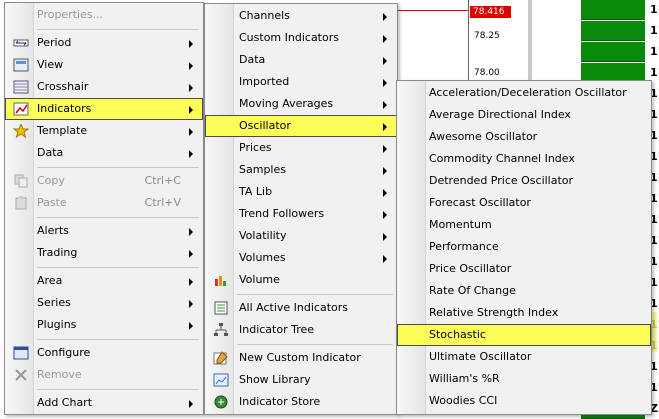 Image resolution: width=659 pixels, height=419 pixels. I want to click on grid-value: 11, so click(654, 9).